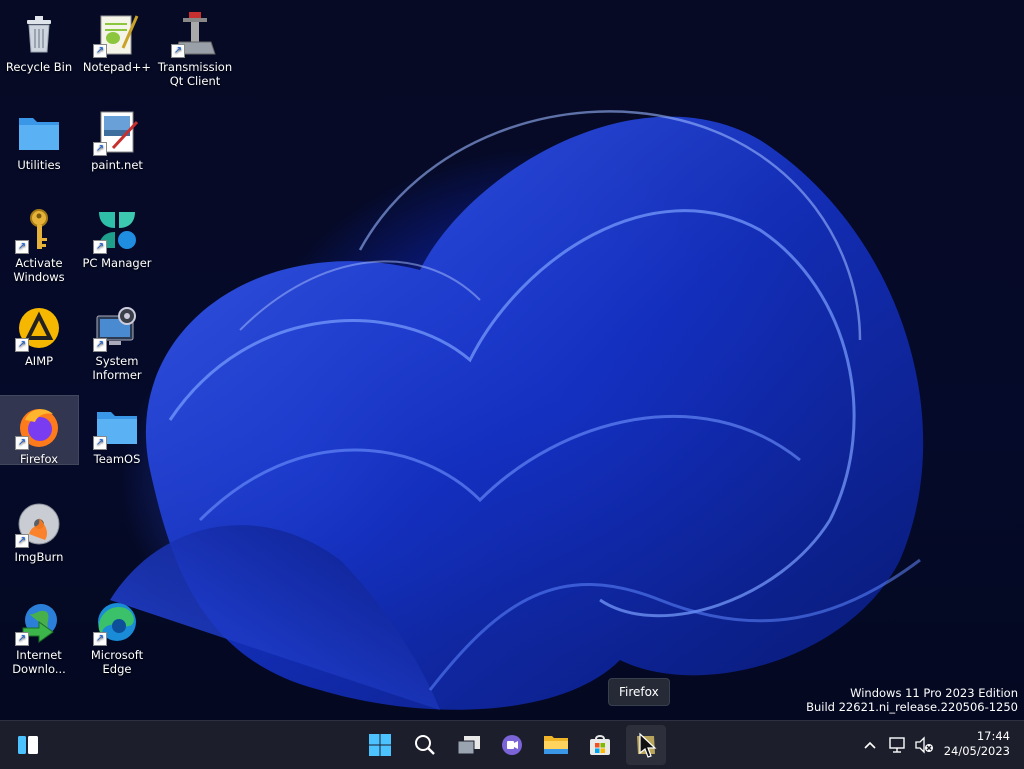 The image size is (1024, 769). What do you see at coordinates (39, 557) in the screenshot?
I see `desktop-icon-label: ImgBurn` at bounding box center [39, 557].